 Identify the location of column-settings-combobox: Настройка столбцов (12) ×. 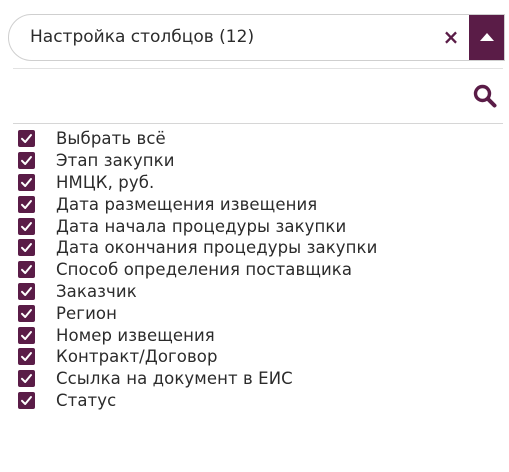
(256, 37).